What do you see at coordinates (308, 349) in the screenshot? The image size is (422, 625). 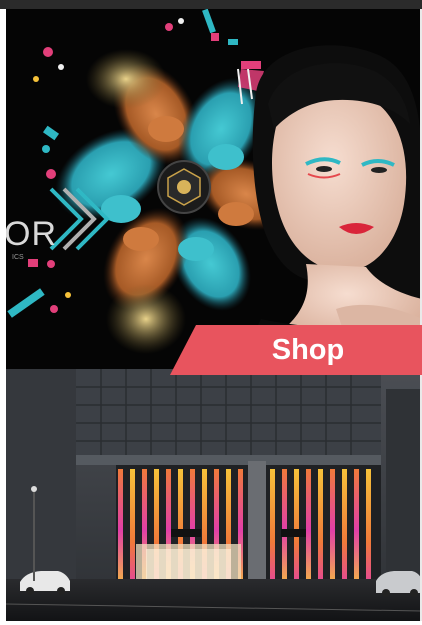 I see `shop-button-label: Shop` at bounding box center [308, 349].